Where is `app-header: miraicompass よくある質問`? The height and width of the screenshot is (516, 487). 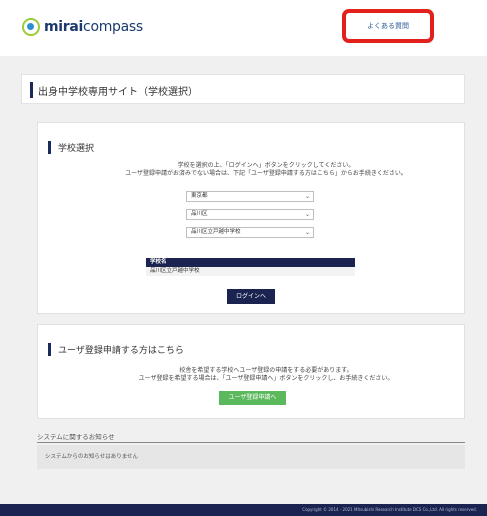
app-header: miraicompass よくある質問 is located at coordinates (243, 28).